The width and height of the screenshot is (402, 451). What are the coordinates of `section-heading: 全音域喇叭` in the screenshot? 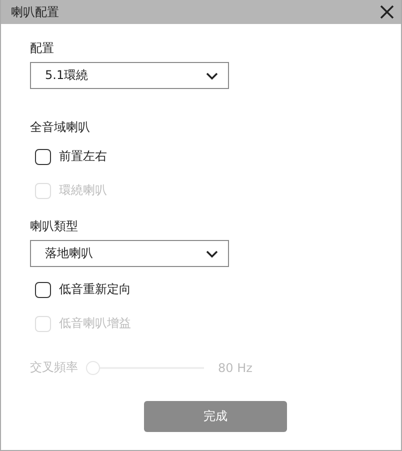 It's located at (60, 127).